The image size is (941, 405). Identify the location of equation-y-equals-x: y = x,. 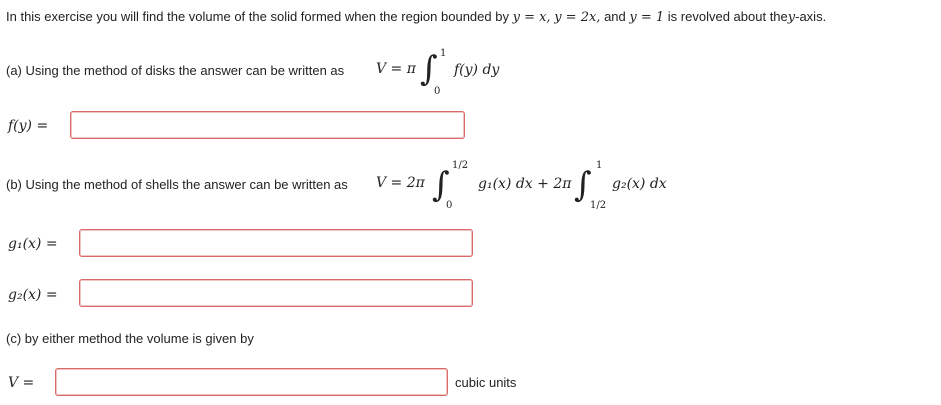
(531, 17).